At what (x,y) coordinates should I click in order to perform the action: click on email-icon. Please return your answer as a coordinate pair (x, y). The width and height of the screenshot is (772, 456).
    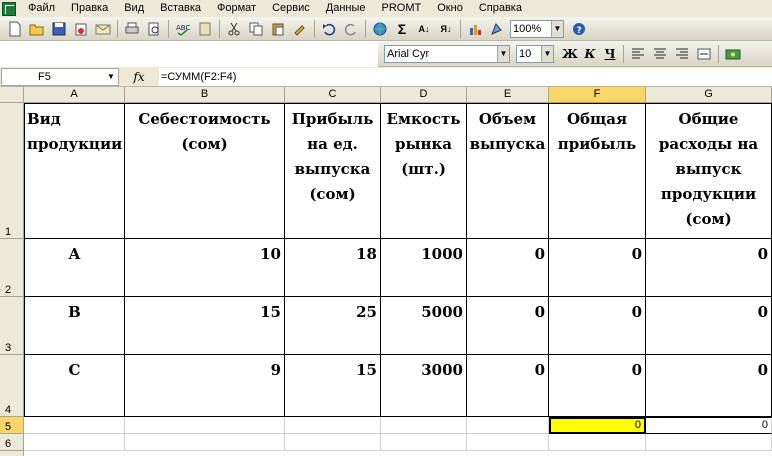
    Looking at the image, I should click on (103, 29).